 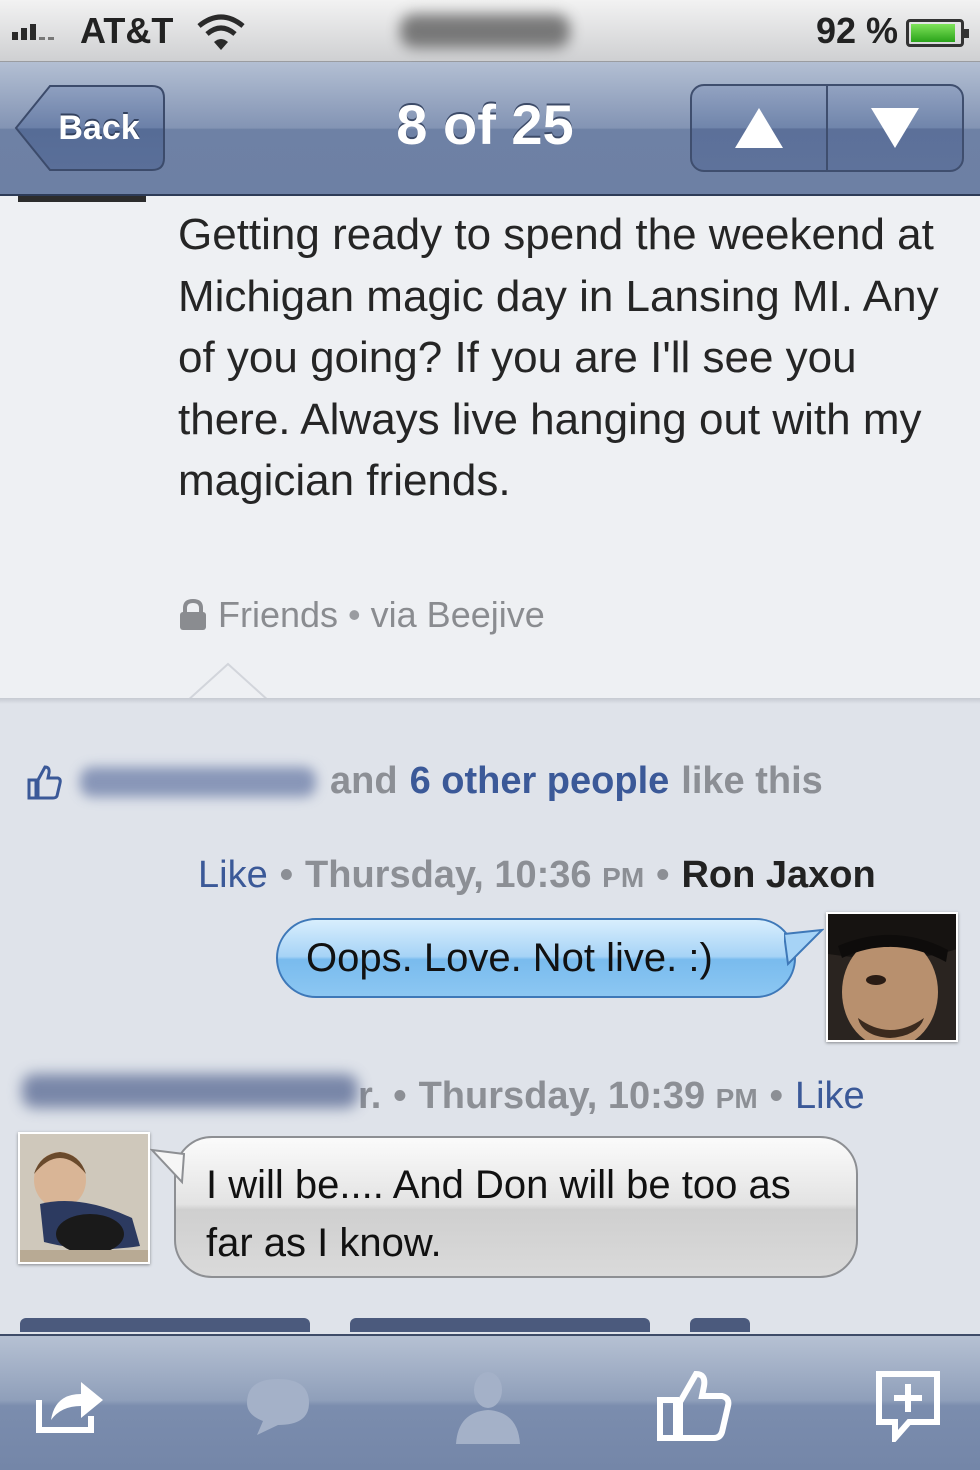 I want to click on comment-author-suffix: r., so click(x=370, y=1096).